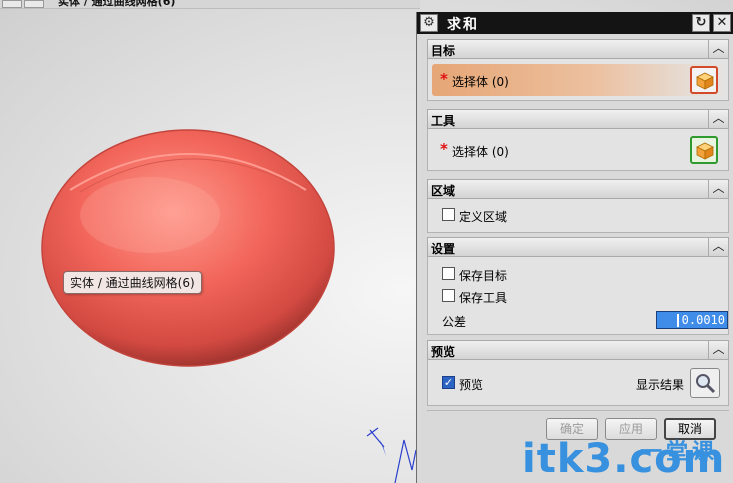 The width and height of the screenshot is (733, 483). What do you see at coordinates (150, 215) in the screenshot?
I see `specular-highlight` at bounding box center [150, 215].